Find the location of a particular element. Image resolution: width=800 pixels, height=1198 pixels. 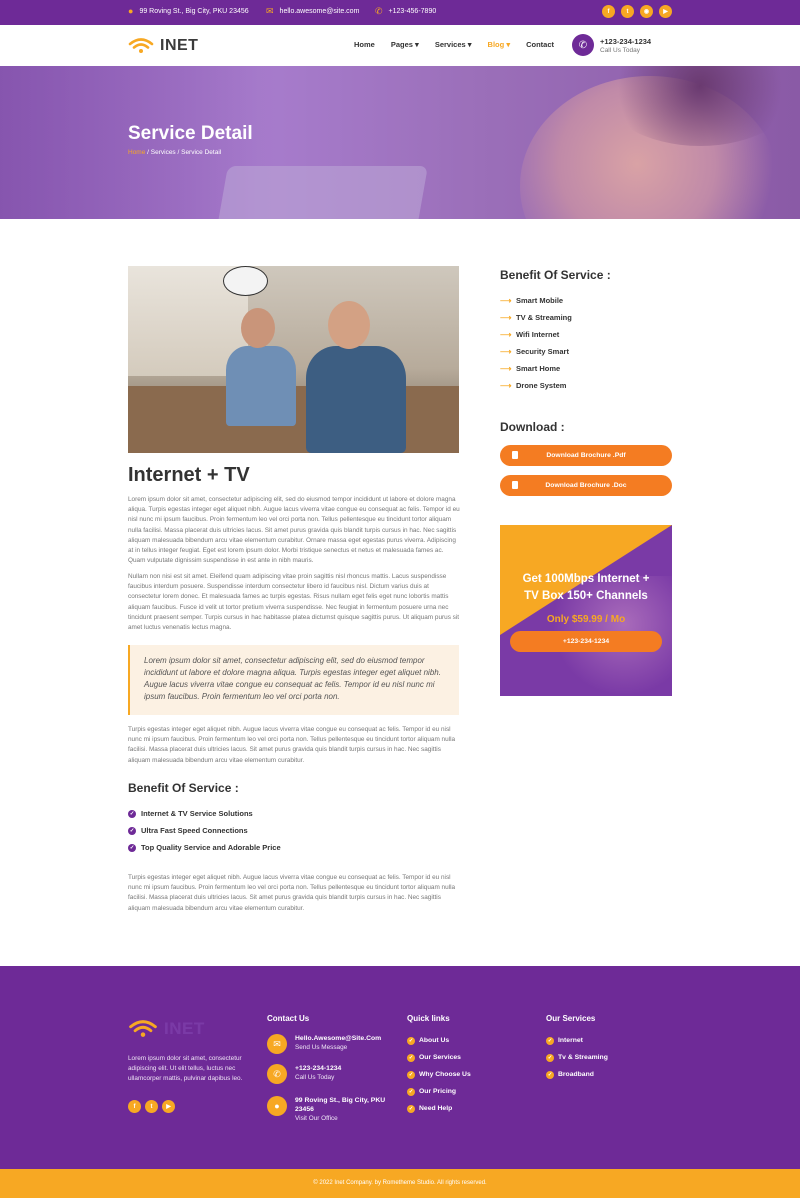

site-logo: INET is located at coordinates (163, 46).